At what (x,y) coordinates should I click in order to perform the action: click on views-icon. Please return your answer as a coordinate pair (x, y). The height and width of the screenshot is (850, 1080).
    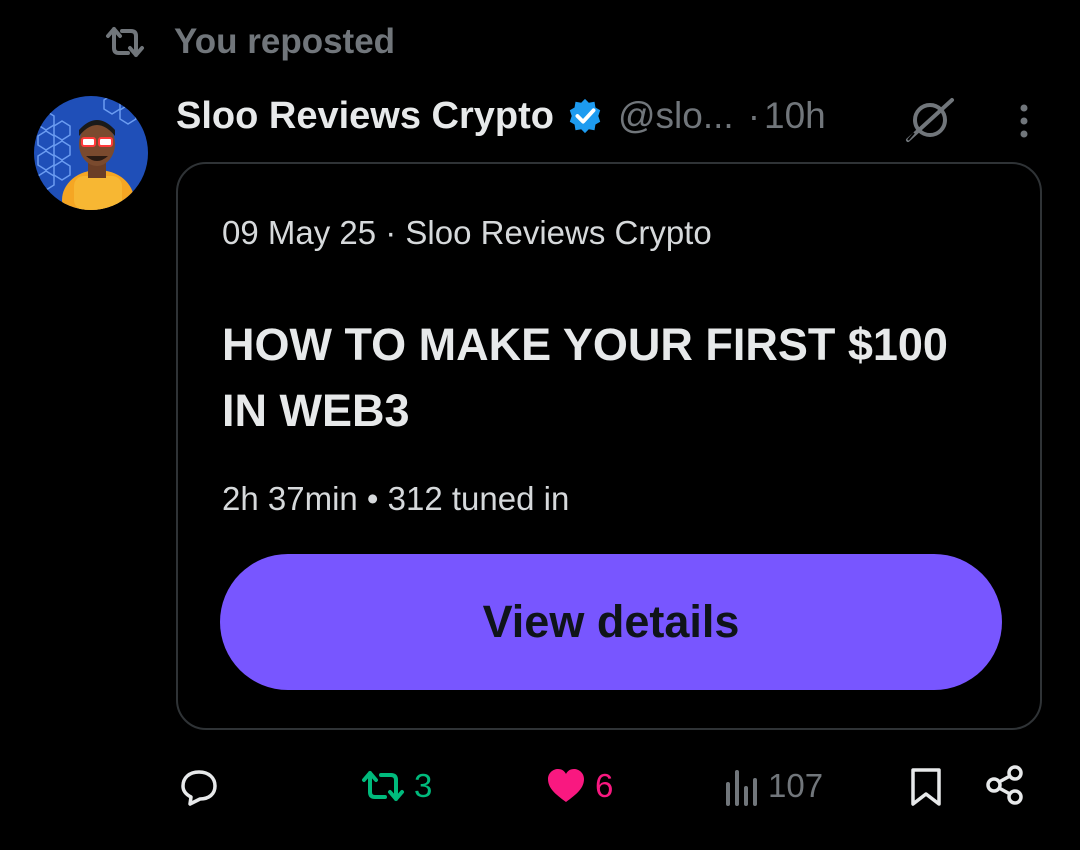
    Looking at the image, I should click on (741, 788).